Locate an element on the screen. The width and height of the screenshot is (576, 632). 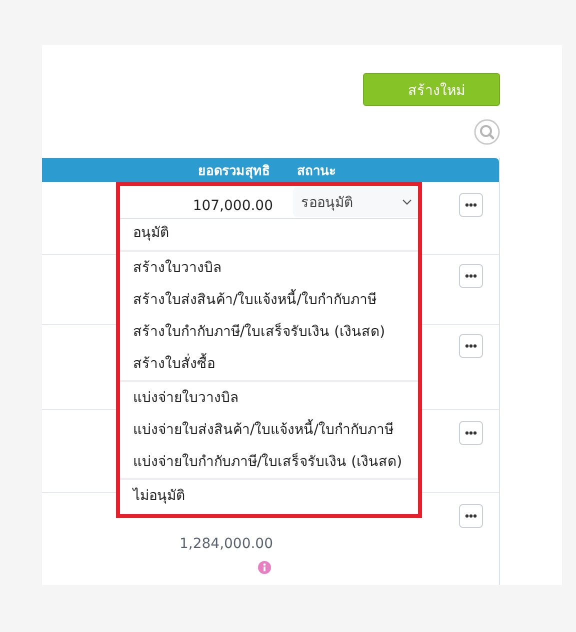
info-icon is located at coordinates (264, 567).